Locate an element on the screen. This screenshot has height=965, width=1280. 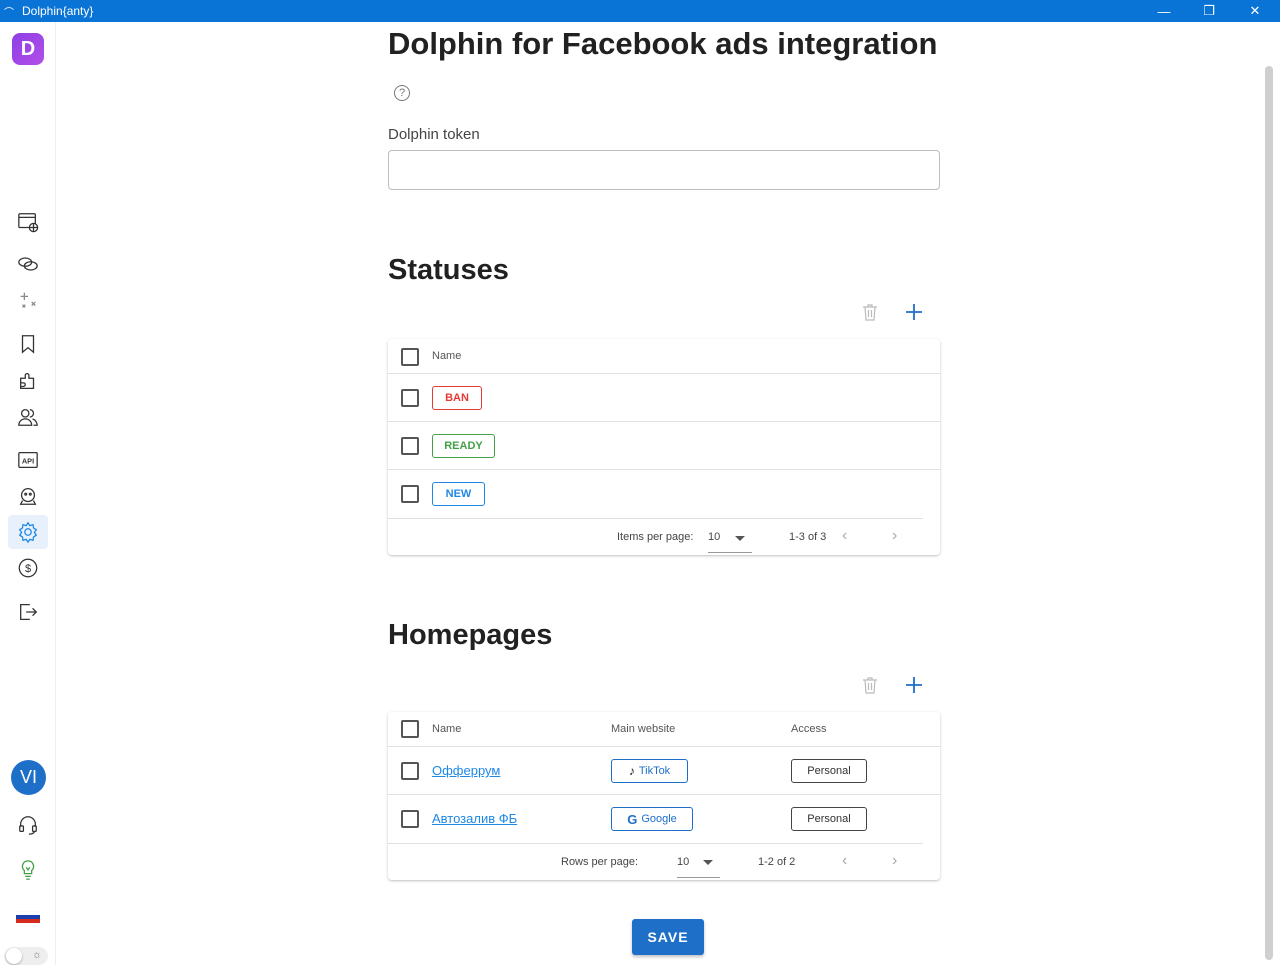
dolphin-token-input is located at coordinates (664, 170).